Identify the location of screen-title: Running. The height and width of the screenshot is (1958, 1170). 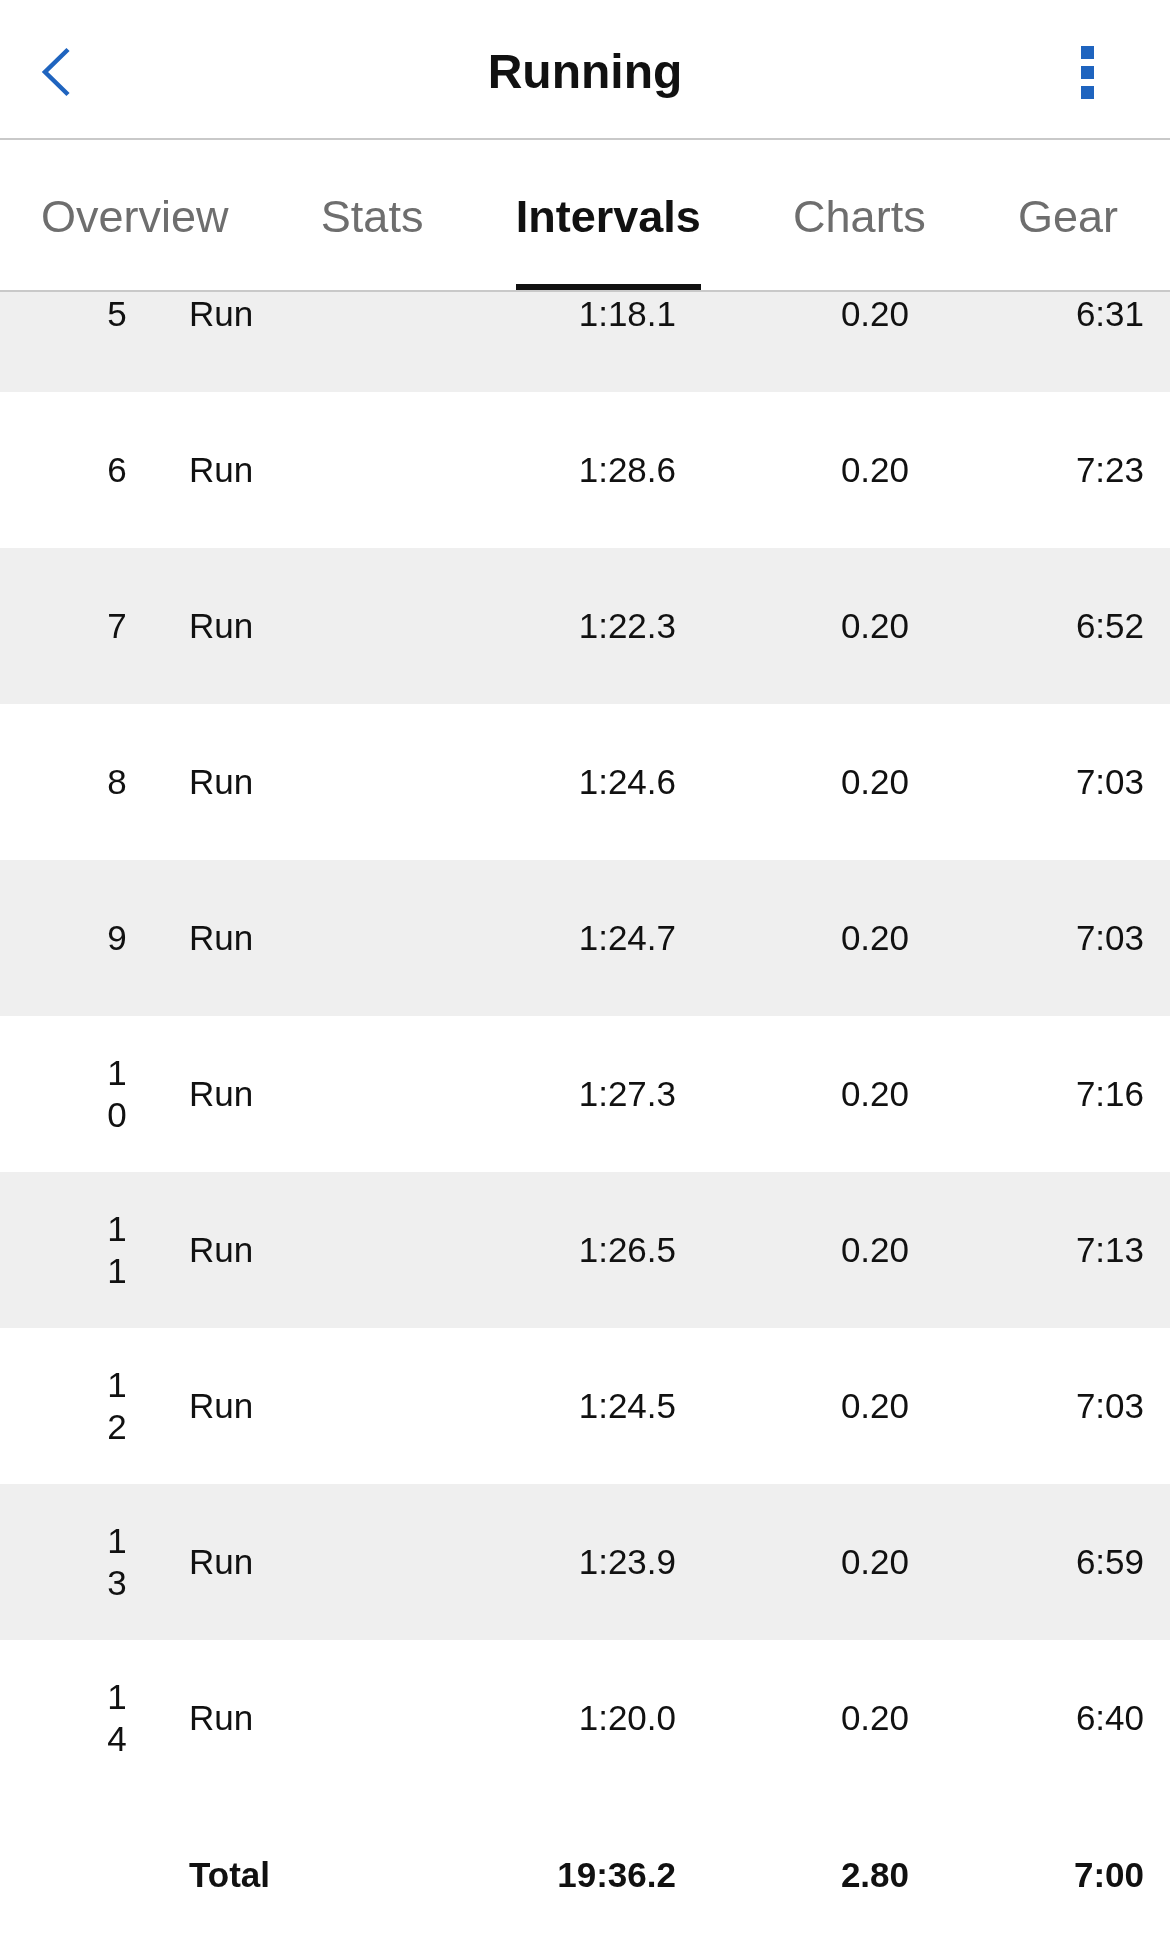
(585, 72).